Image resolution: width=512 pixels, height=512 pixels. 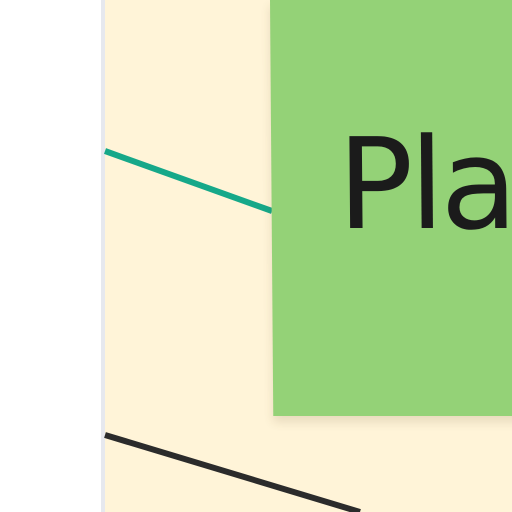 I want to click on sticky-note-text: Pla, so click(x=424, y=184).